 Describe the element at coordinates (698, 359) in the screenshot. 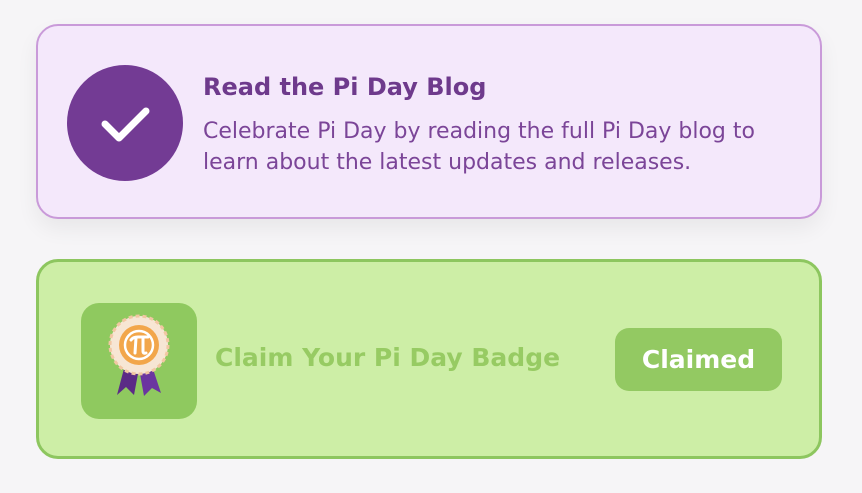

I see `claimed-button: Claimed` at that location.